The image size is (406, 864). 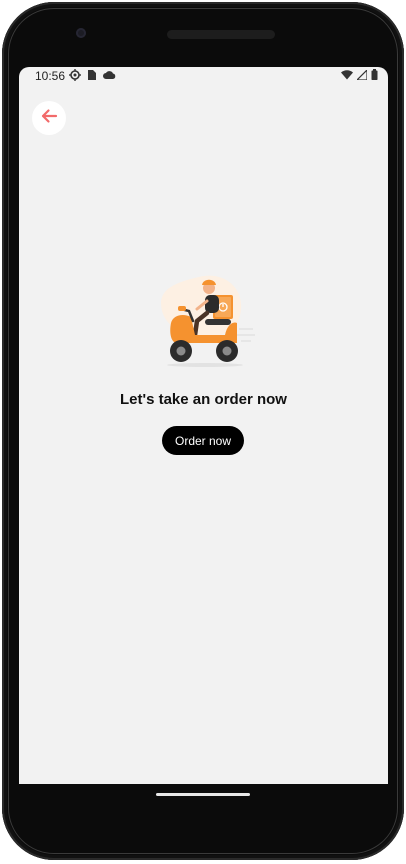 I want to click on wifi-icon, so click(x=347, y=76).